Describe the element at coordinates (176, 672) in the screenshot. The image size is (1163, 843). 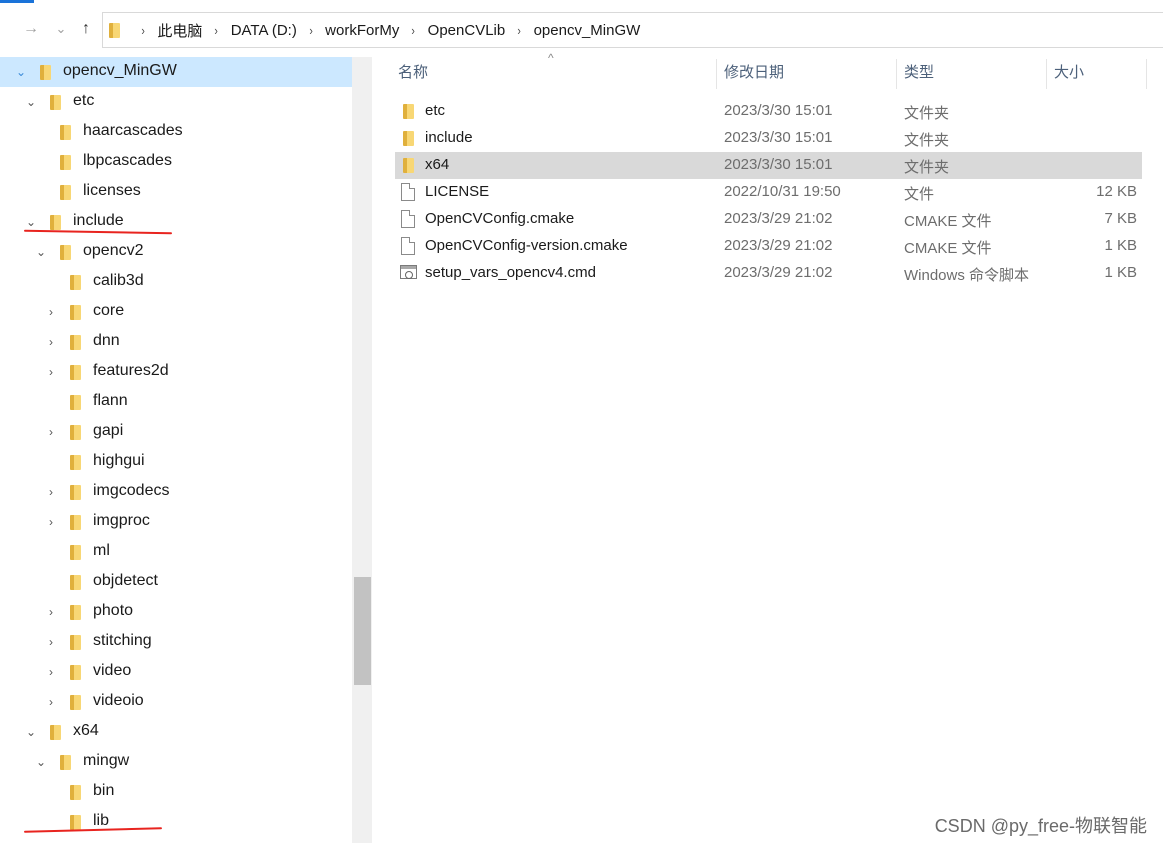
I see `tree-item: › video` at that location.